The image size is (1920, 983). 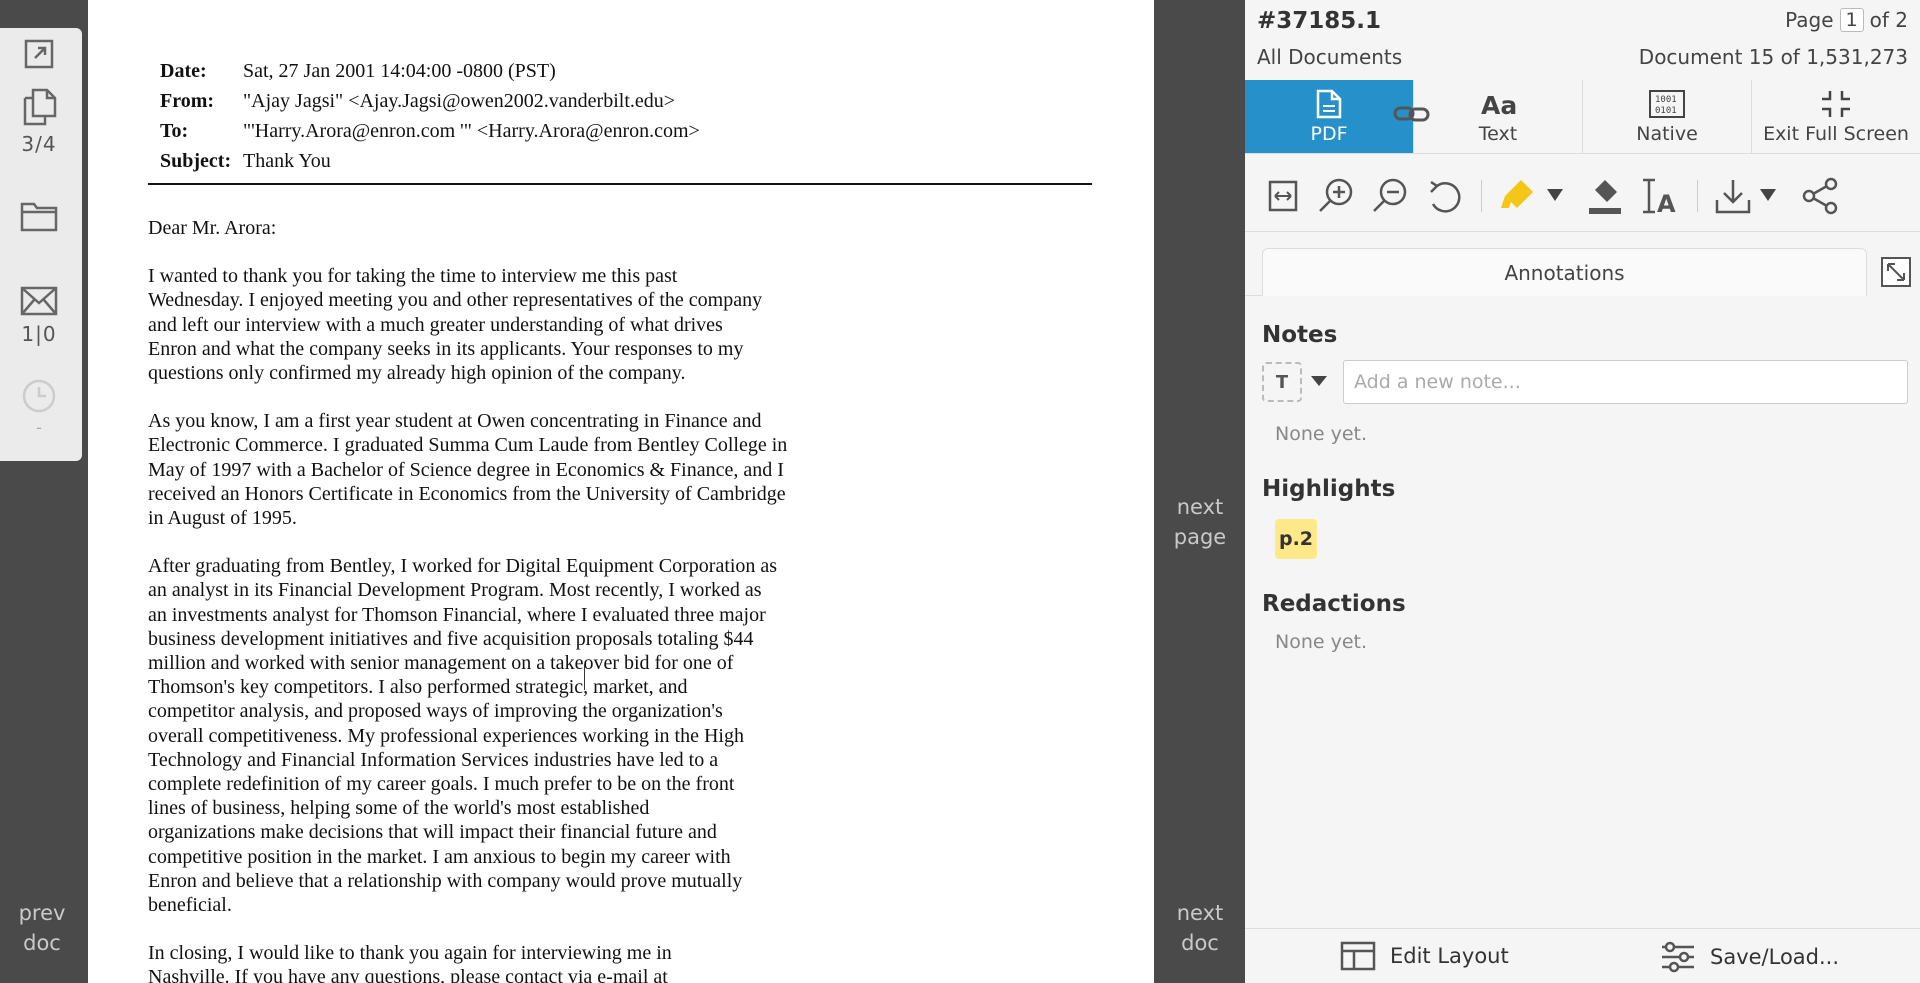 I want to click on highlights-title: Highlights, so click(x=1329, y=489).